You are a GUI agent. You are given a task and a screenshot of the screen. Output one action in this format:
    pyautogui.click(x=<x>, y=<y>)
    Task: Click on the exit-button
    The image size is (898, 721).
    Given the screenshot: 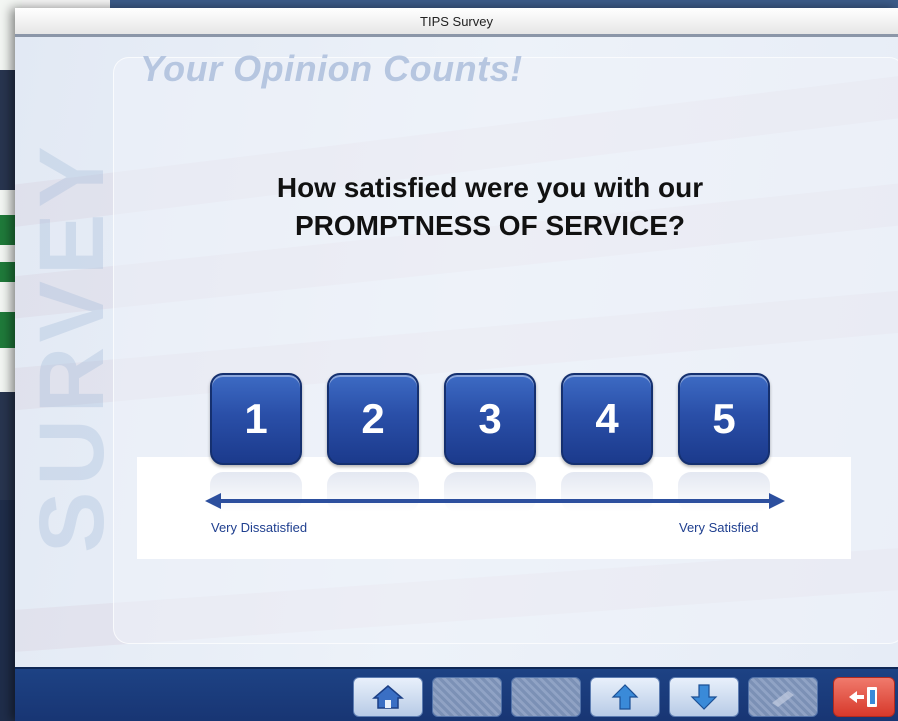 What is the action you would take?
    pyautogui.click(x=864, y=697)
    